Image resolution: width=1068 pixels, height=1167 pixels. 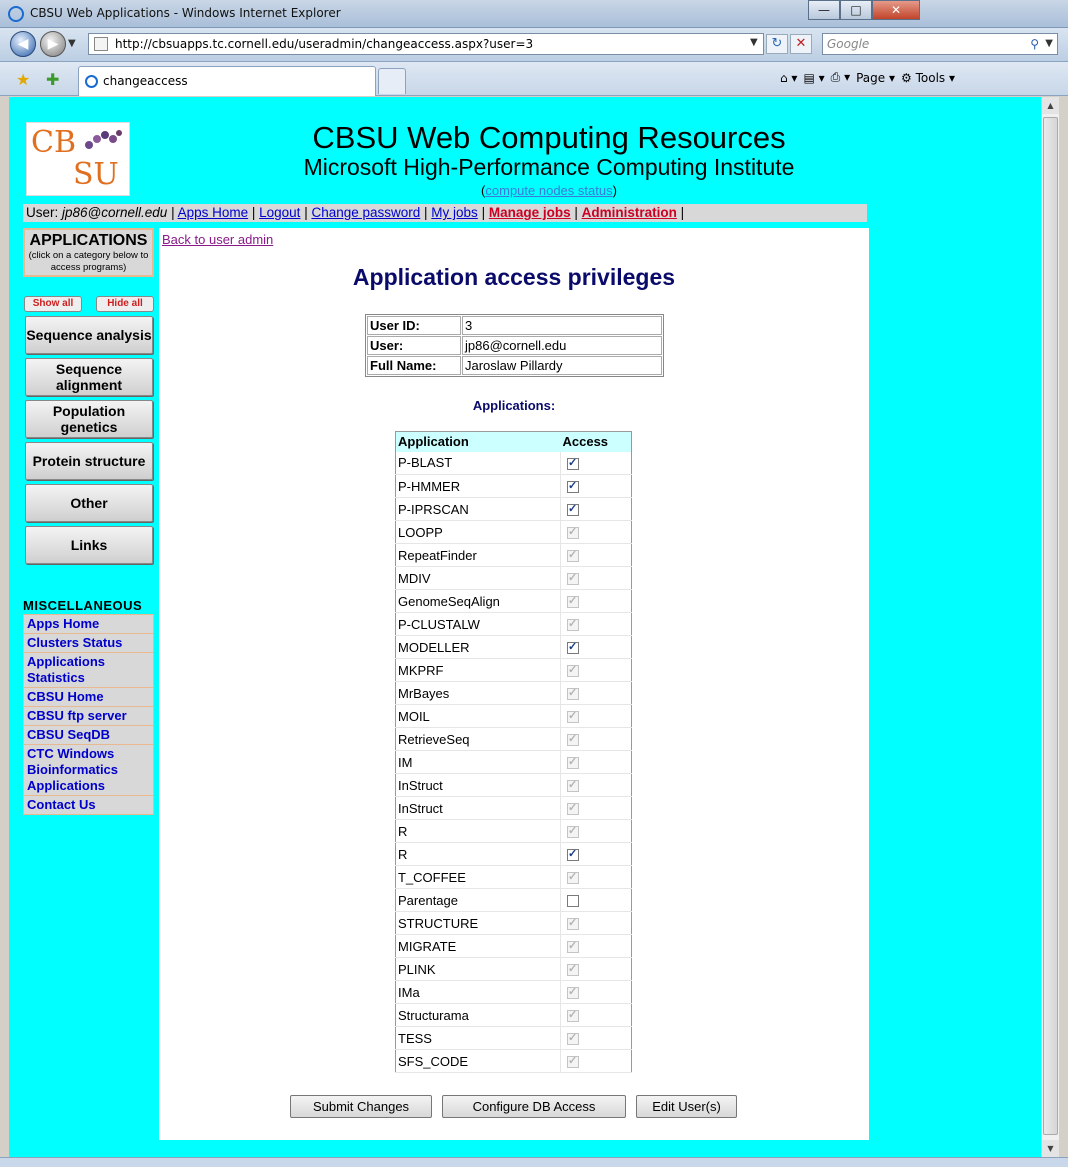 I want to click on home-icon: ⌂ ▾, so click(x=788, y=78).